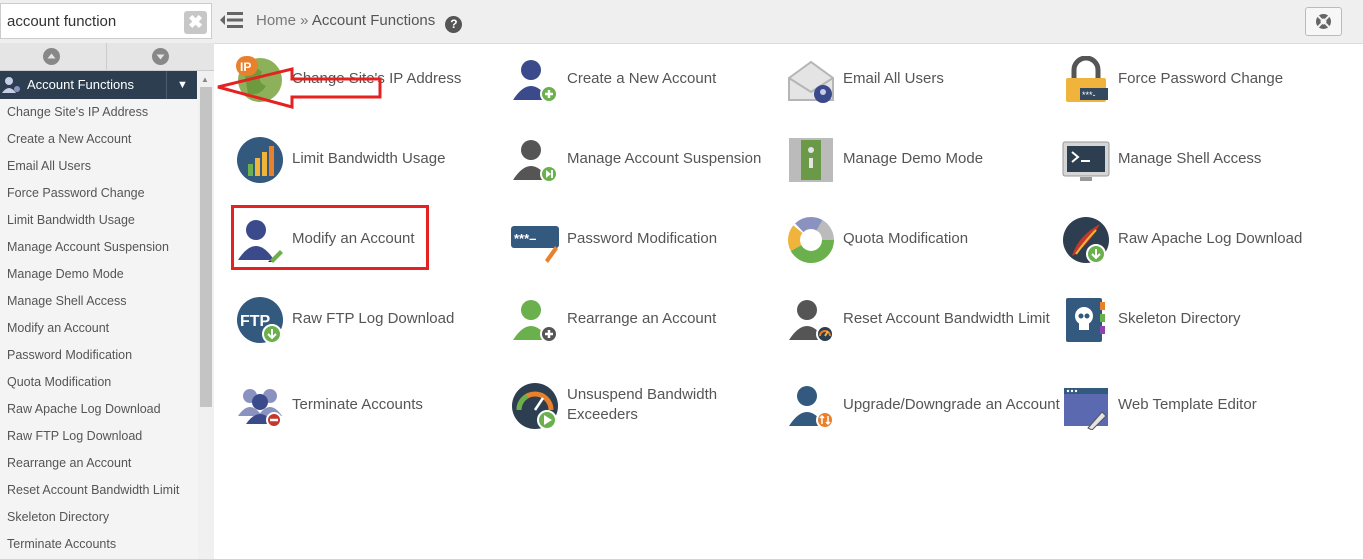 The height and width of the screenshot is (559, 1363). I want to click on sidebar-item-change-ip: Change Site's IP Address, so click(98, 112).